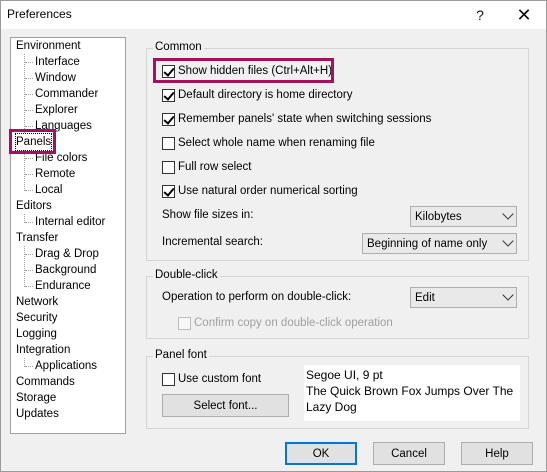  I want to click on file-sizes-value: Kilobytes, so click(438, 216).